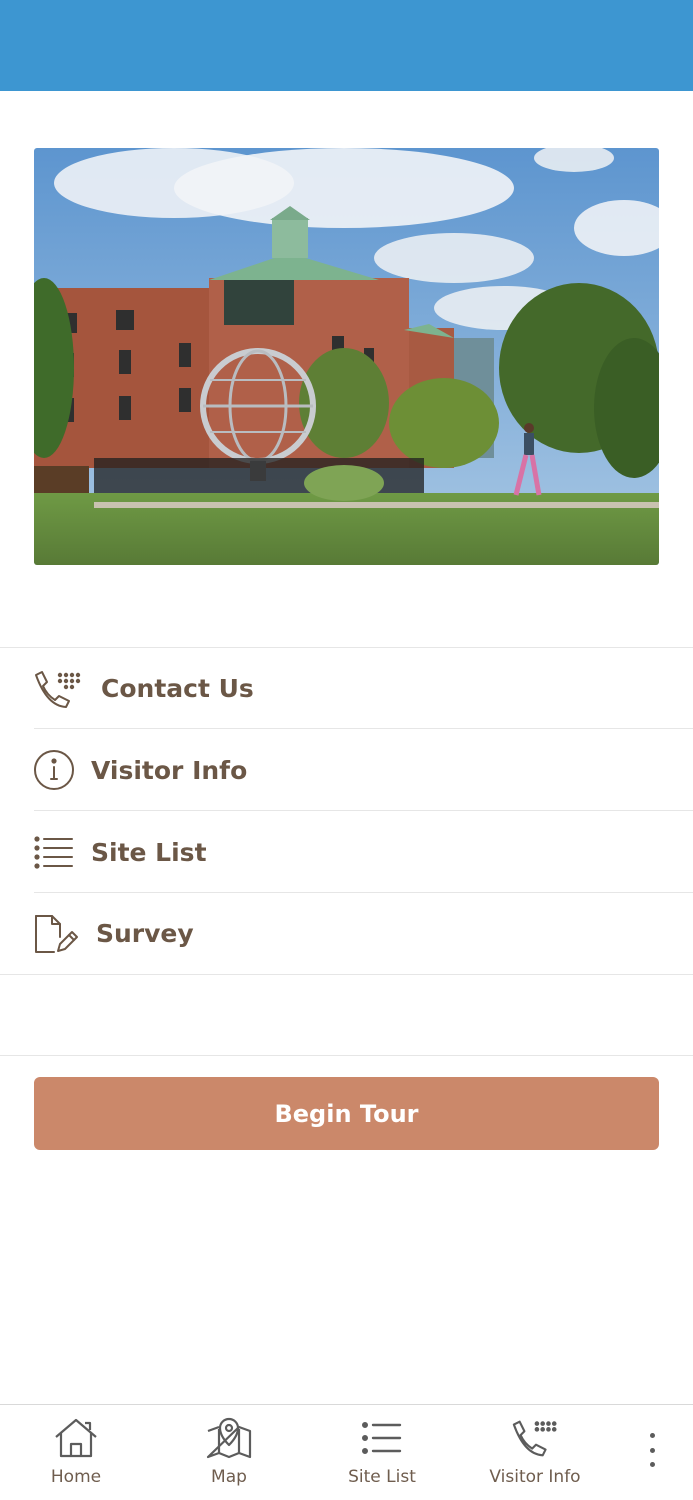 This screenshot has height=1500, width=693. Describe the element at coordinates (169, 770) in the screenshot. I see `menu-item-label: Visitor Info` at that location.